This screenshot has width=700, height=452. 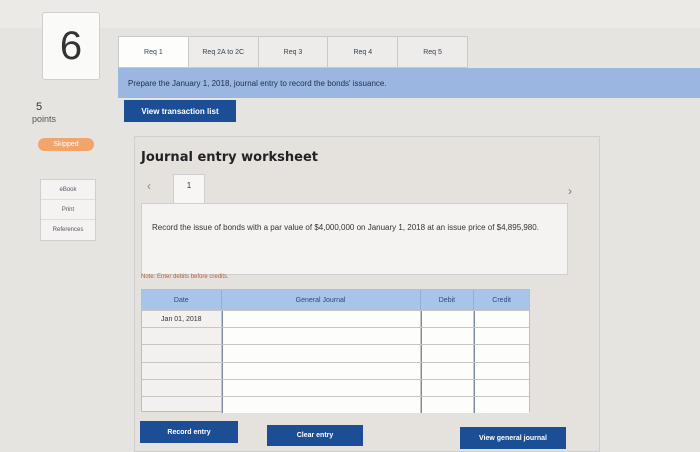 What do you see at coordinates (513, 438) in the screenshot?
I see `view-general-journal-button: View general journal` at bounding box center [513, 438].